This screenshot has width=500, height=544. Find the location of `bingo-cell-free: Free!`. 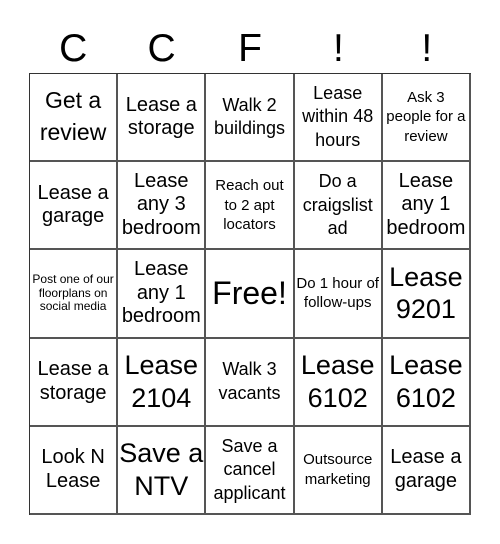

bingo-cell-free: Free! is located at coordinates (250, 294).